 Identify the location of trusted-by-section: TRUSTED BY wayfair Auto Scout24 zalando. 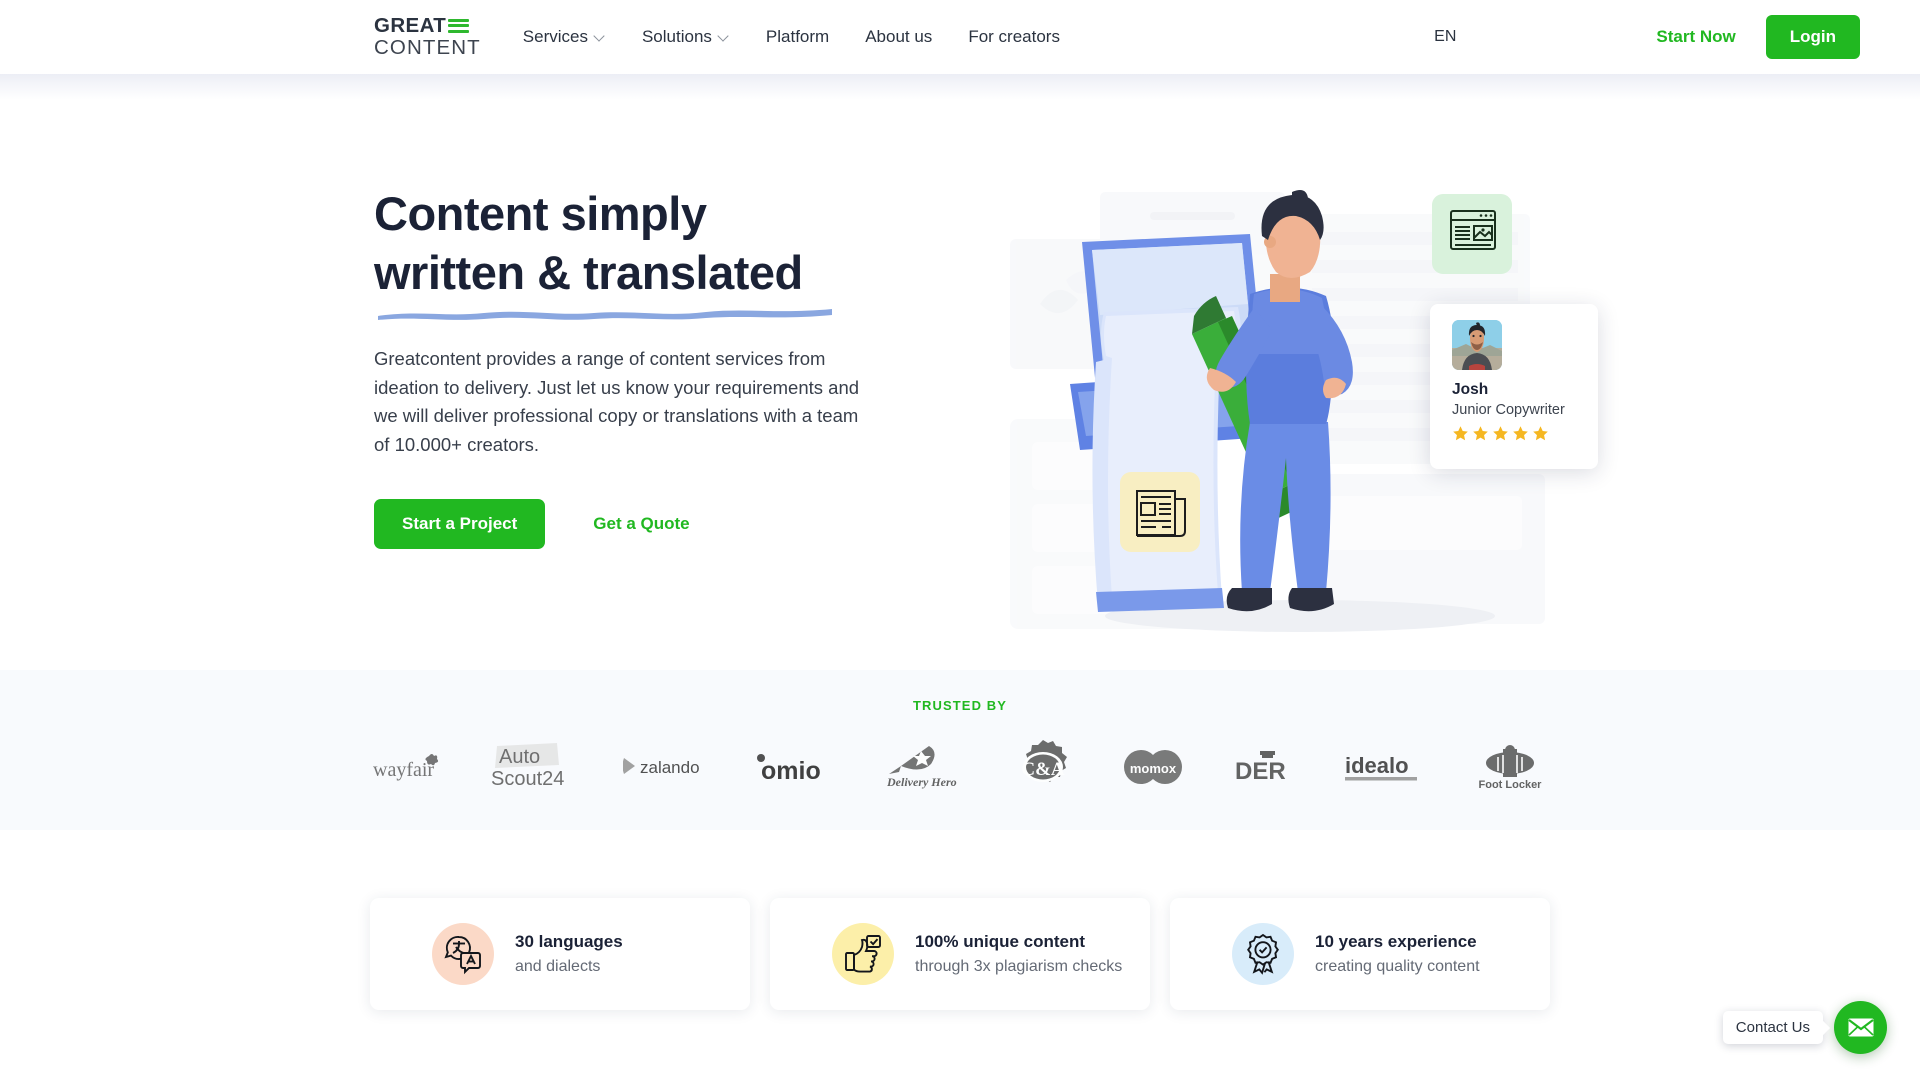
(960, 750).